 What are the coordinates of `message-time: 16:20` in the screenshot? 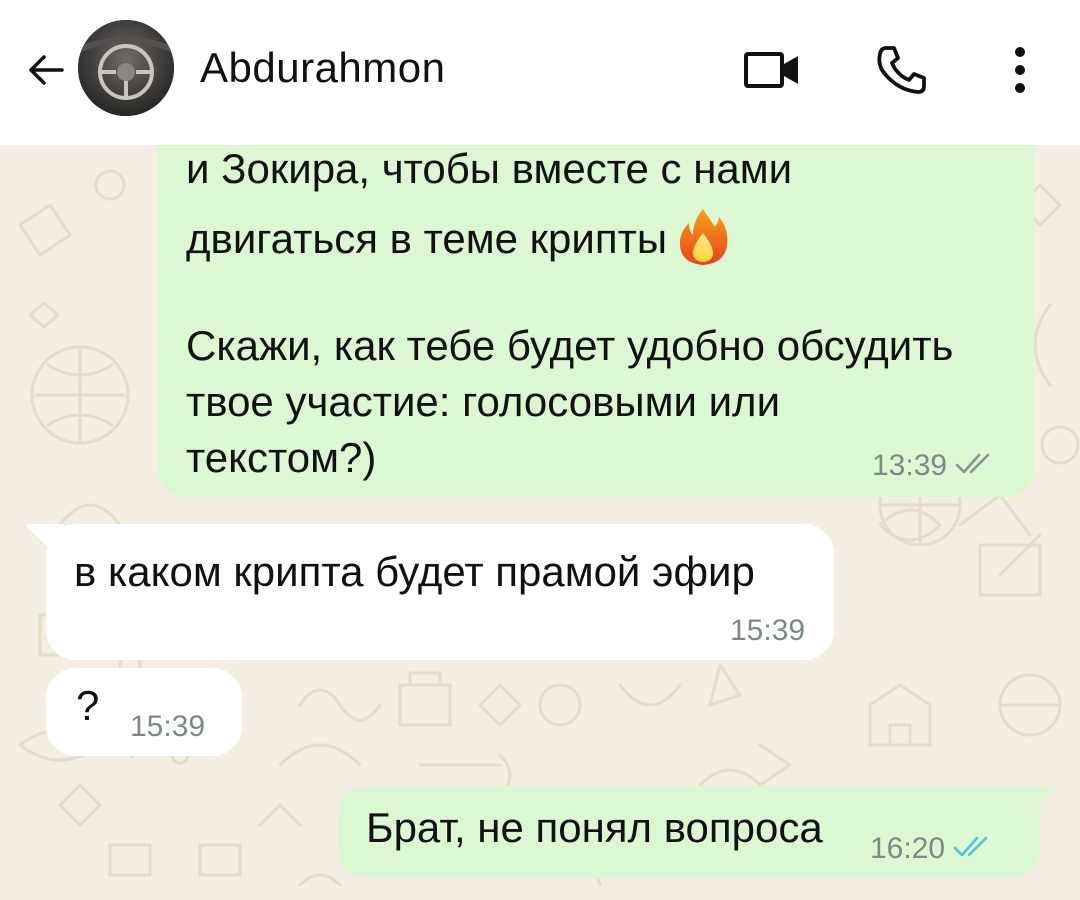 It's located at (908, 848).